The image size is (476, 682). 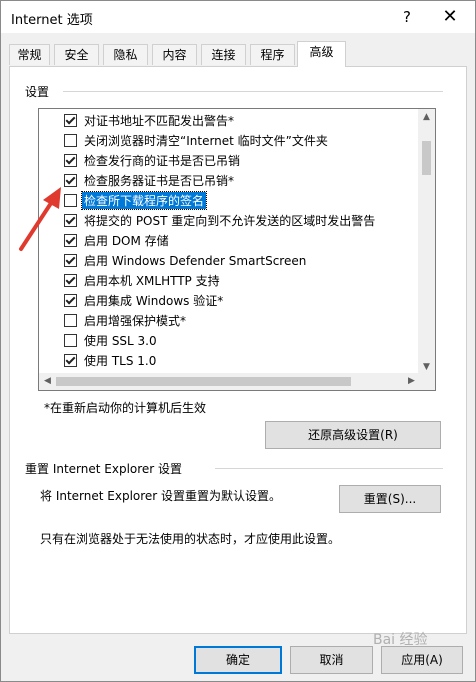 I want to click on scrollbar-corner, so click(x=426, y=381).